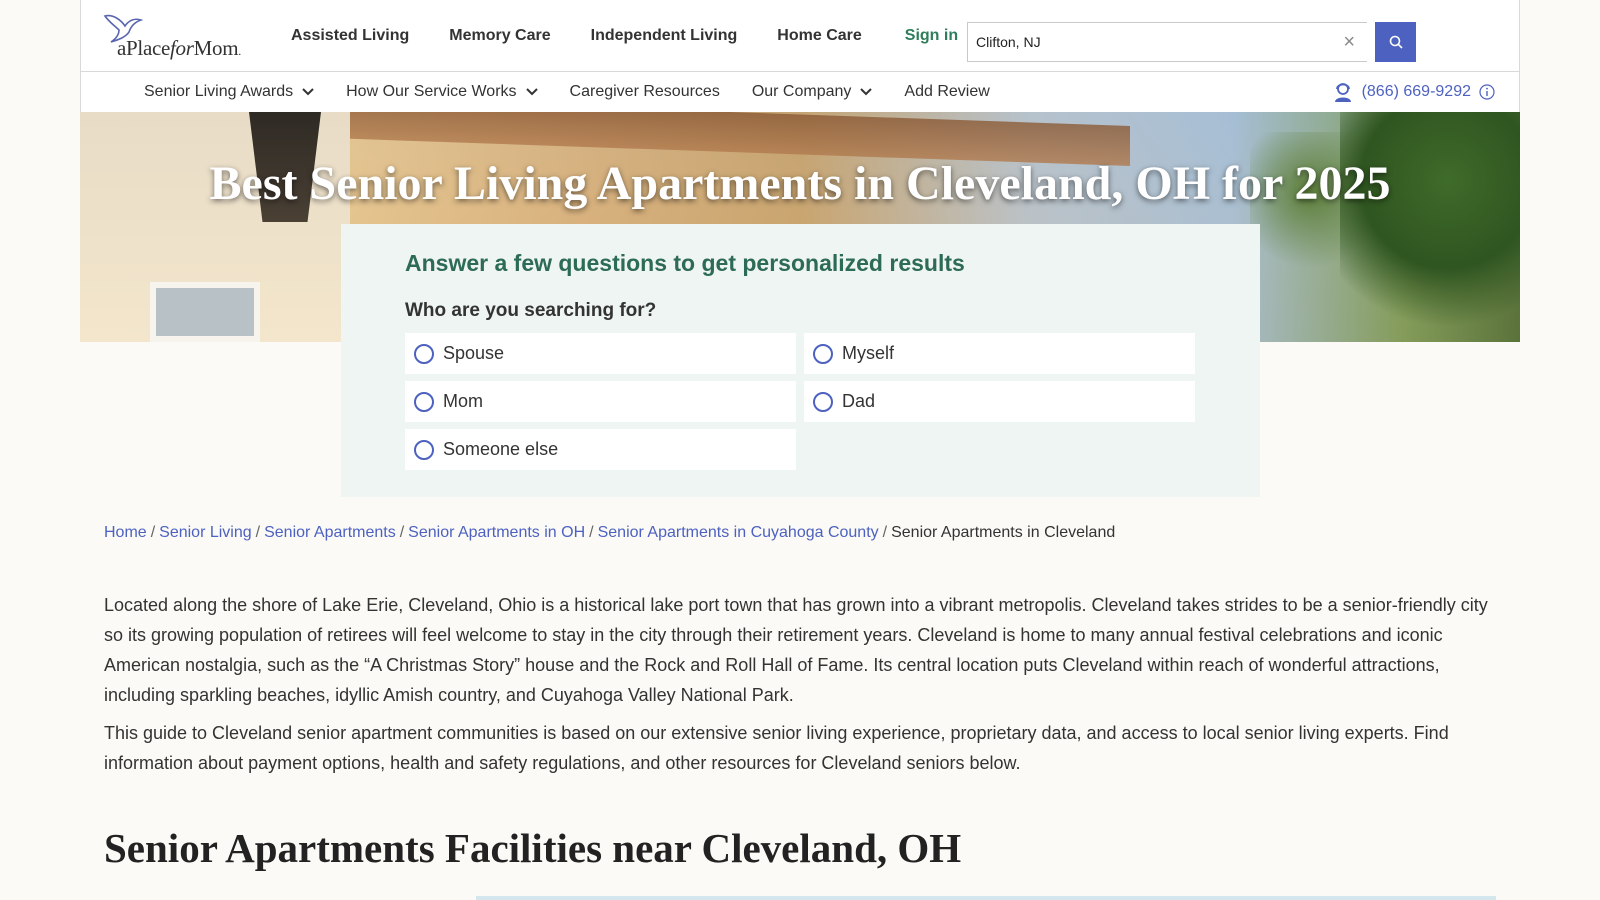 The image size is (1600, 900). I want to click on logo: aPlaceforMom., so click(178, 37).